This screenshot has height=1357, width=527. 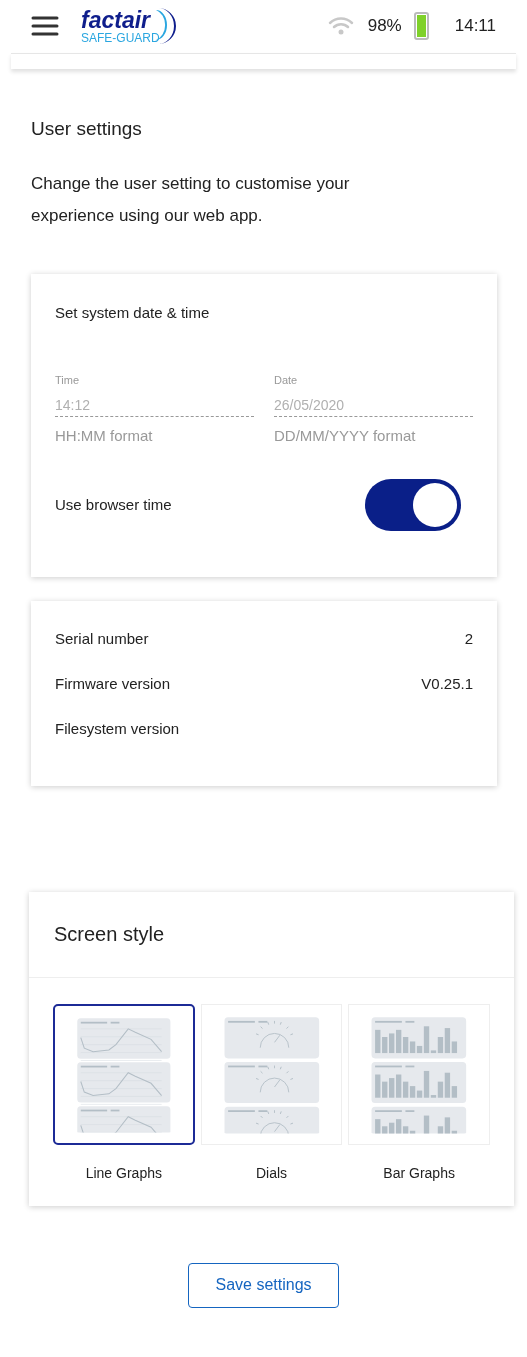 I want to click on card-title: Set system date & time, so click(x=133, y=312).